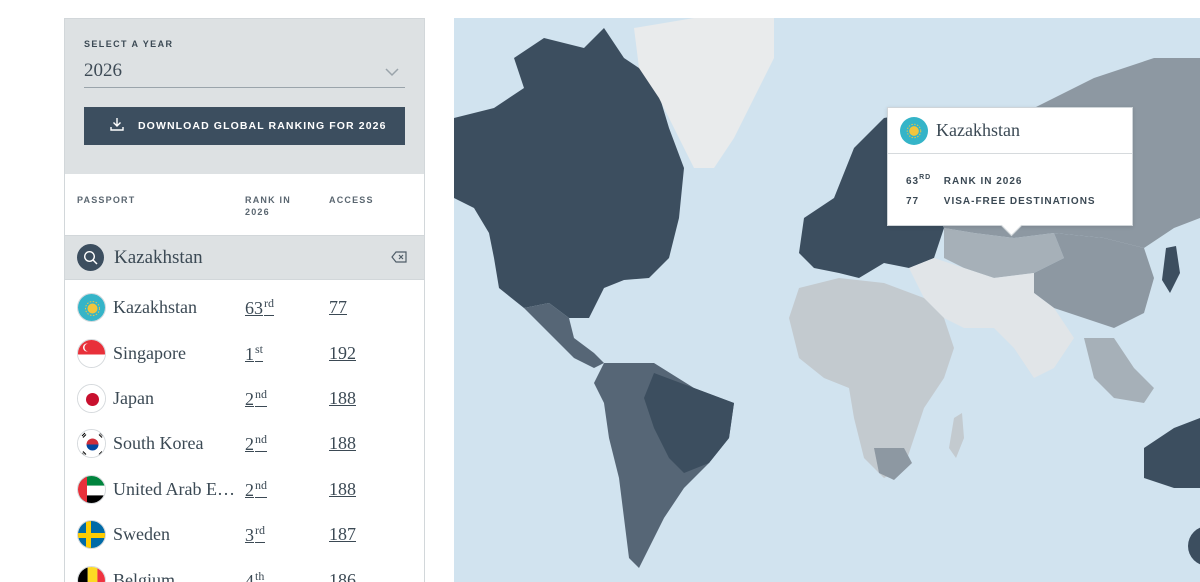  What do you see at coordinates (141, 534) in the screenshot?
I see `country-name: Sweden` at bounding box center [141, 534].